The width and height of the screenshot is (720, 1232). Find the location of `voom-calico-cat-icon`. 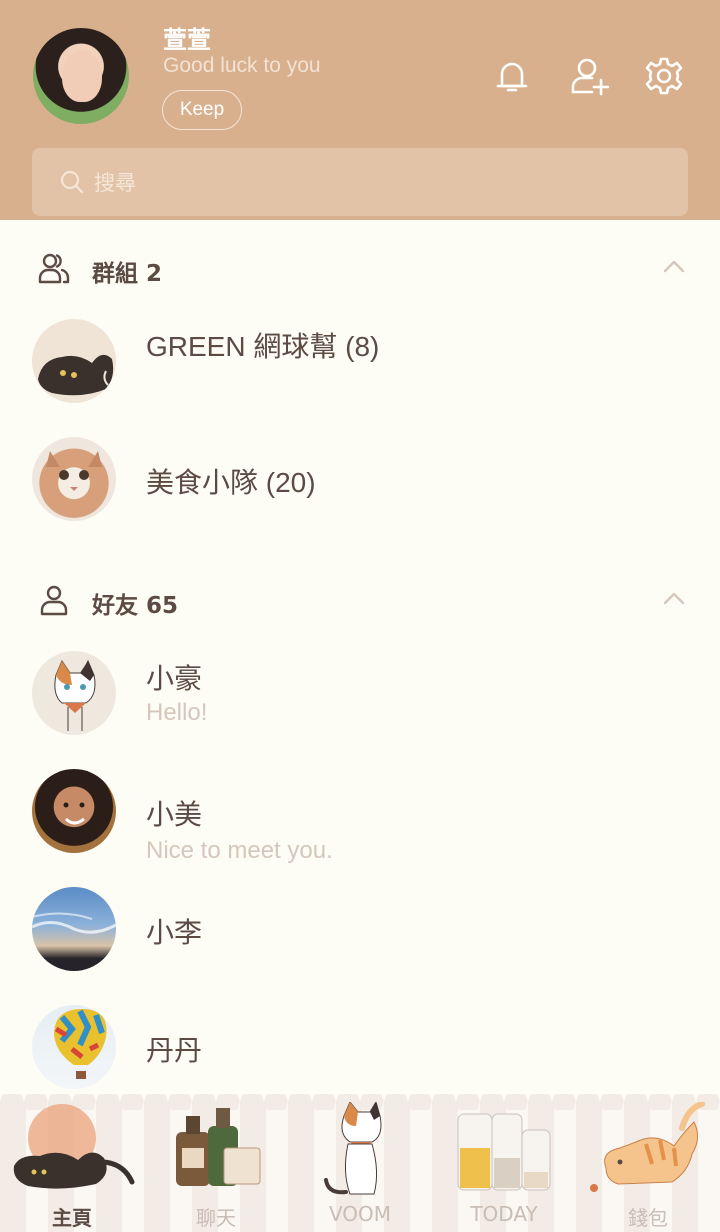

voom-calico-cat-icon is located at coordinates (353, 1148).